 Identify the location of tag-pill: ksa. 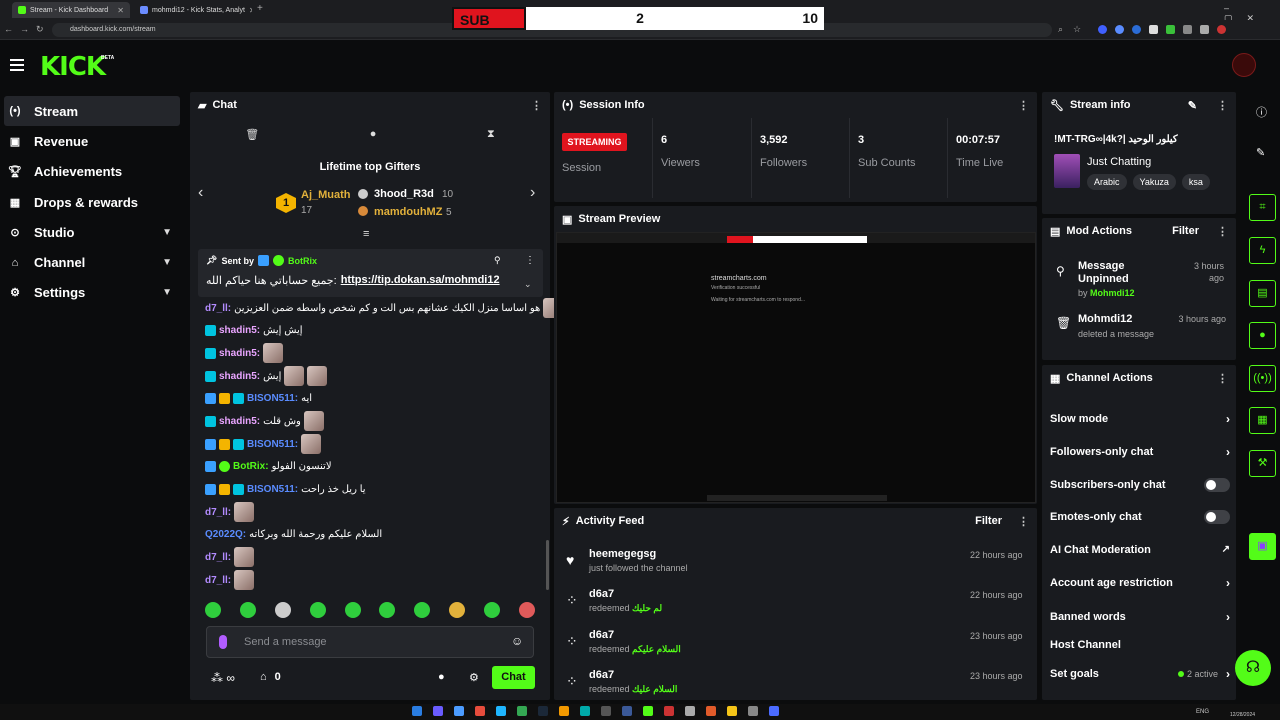
(1195, 182).